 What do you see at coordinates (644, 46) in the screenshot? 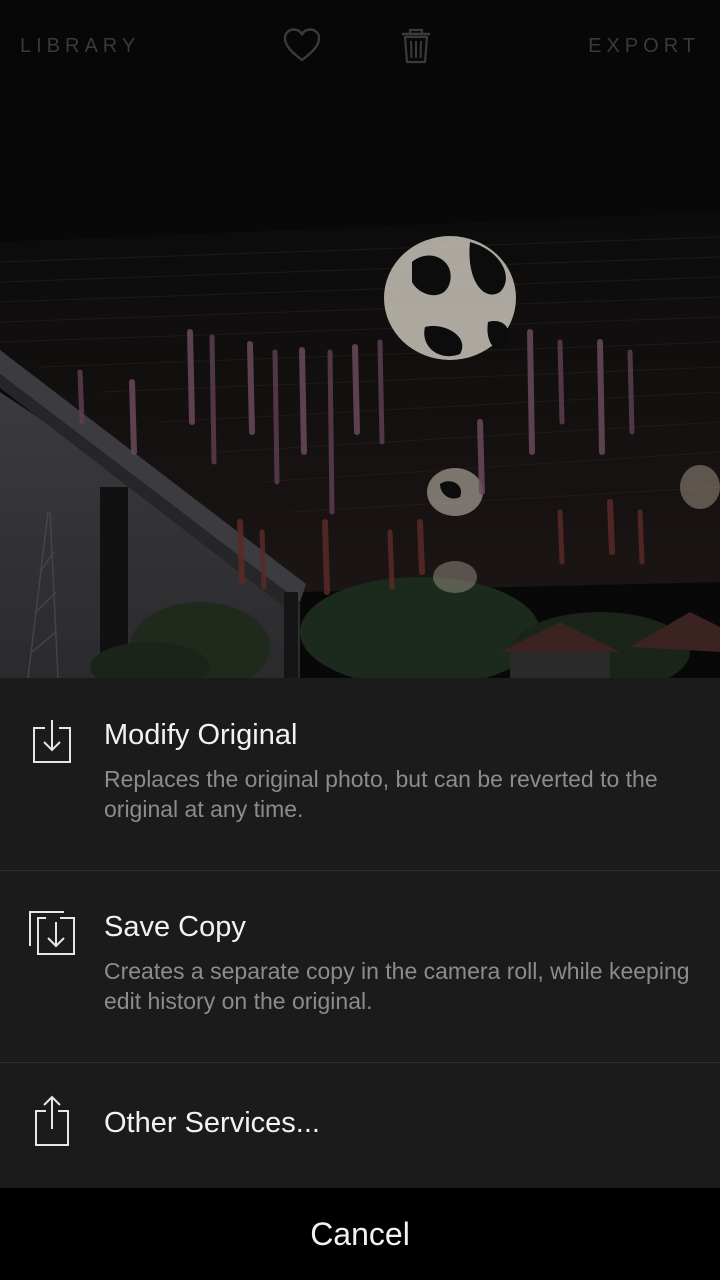
I see `export-button: EXPORT` at bounding box center [644, 46].